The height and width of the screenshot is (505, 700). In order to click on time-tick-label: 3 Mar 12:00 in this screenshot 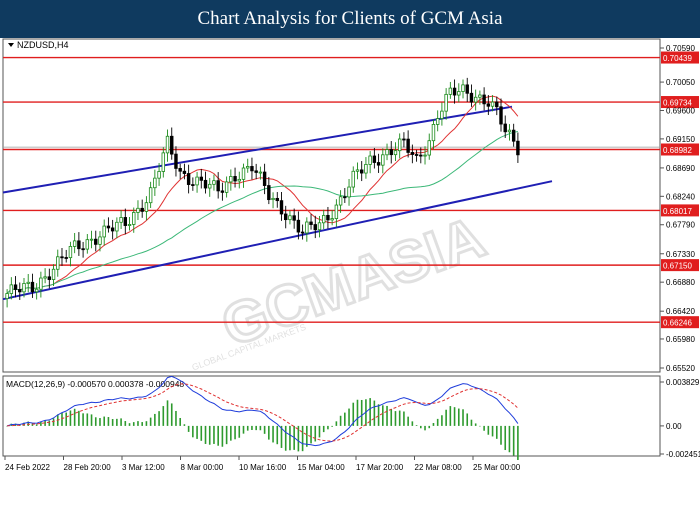, I will do `click(143, 467)`.